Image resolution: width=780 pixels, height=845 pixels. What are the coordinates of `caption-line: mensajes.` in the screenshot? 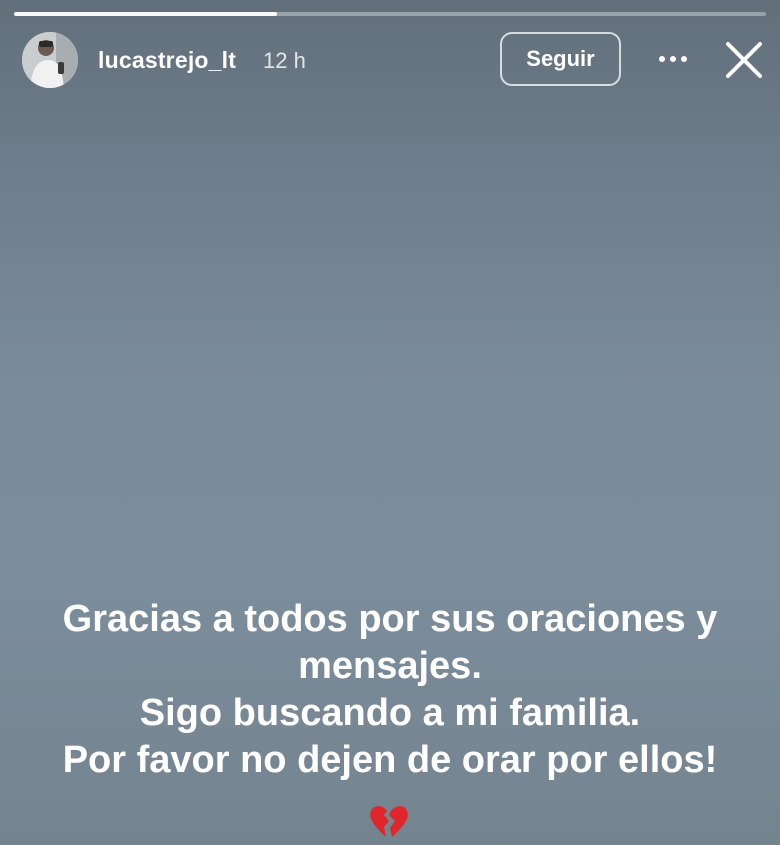 It's located at (390, 666).